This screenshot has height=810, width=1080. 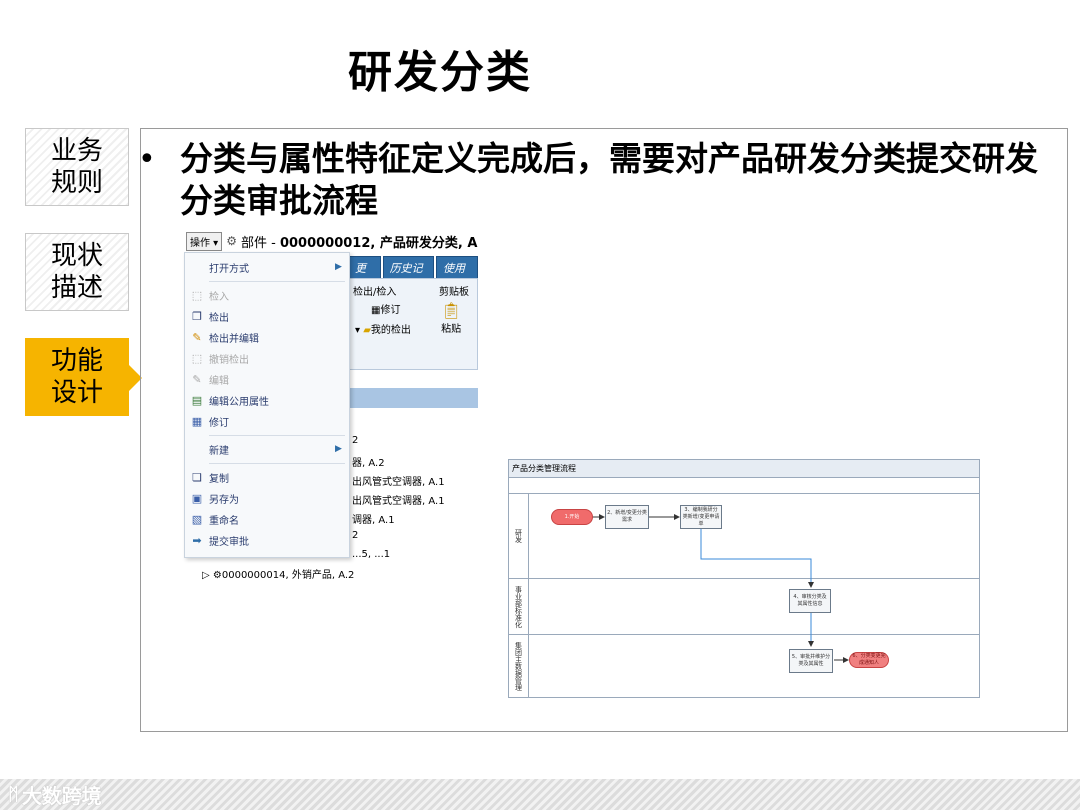 What do you see at coordinates (197, 358) in the screenshot?
I see `undo-icon: ⬚` at bounding box center [197, 358].